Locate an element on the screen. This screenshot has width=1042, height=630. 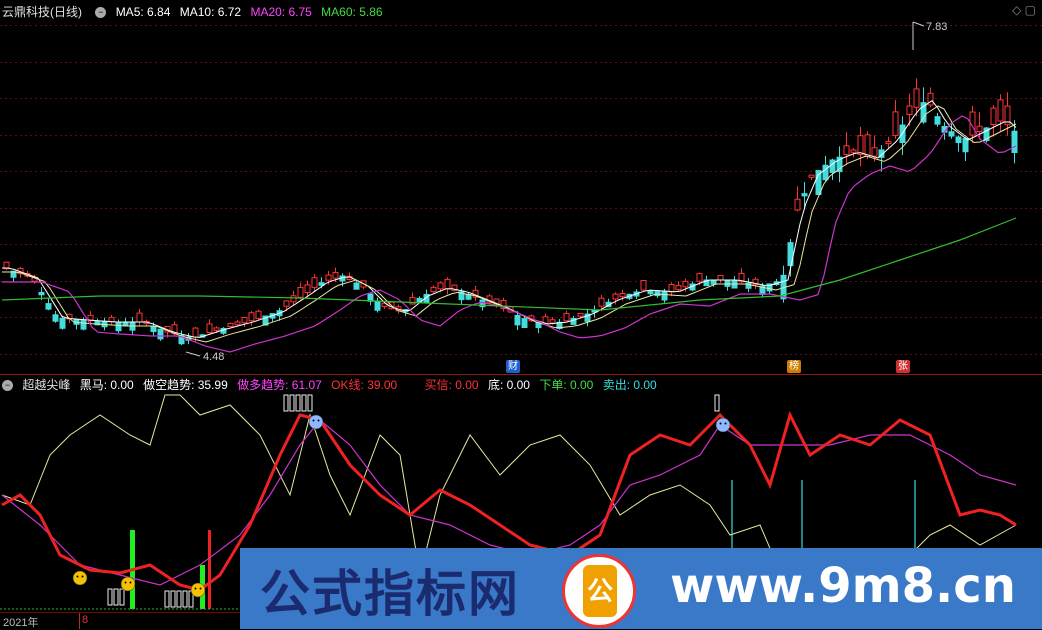
tag-finance: 财 is located at coordinates (513, 366).